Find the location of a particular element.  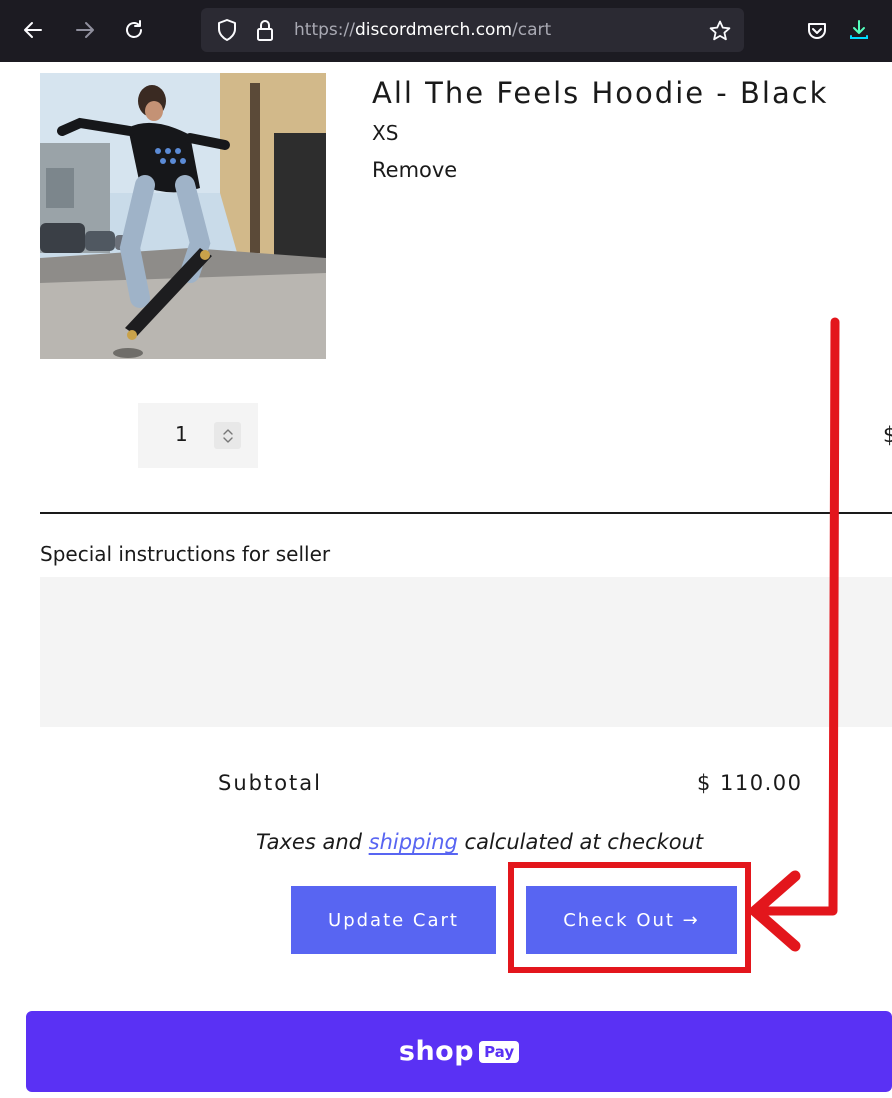

shop-pay-button: shop Pay is located at coordinates (459, 1051).